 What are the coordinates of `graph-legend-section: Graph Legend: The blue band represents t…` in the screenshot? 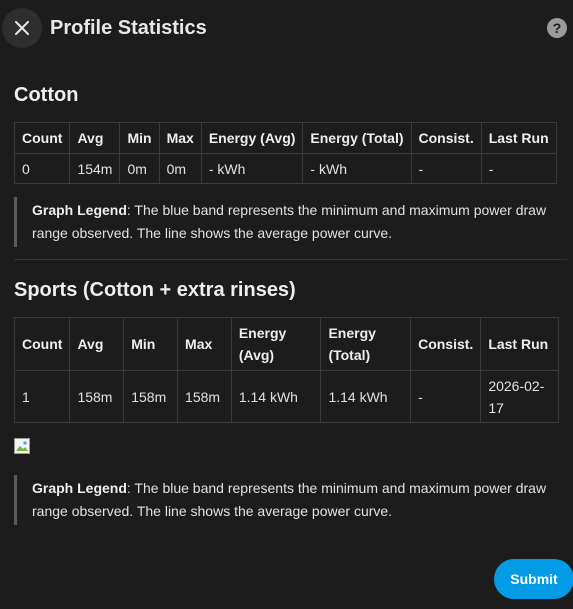 It's located at (286, 500).